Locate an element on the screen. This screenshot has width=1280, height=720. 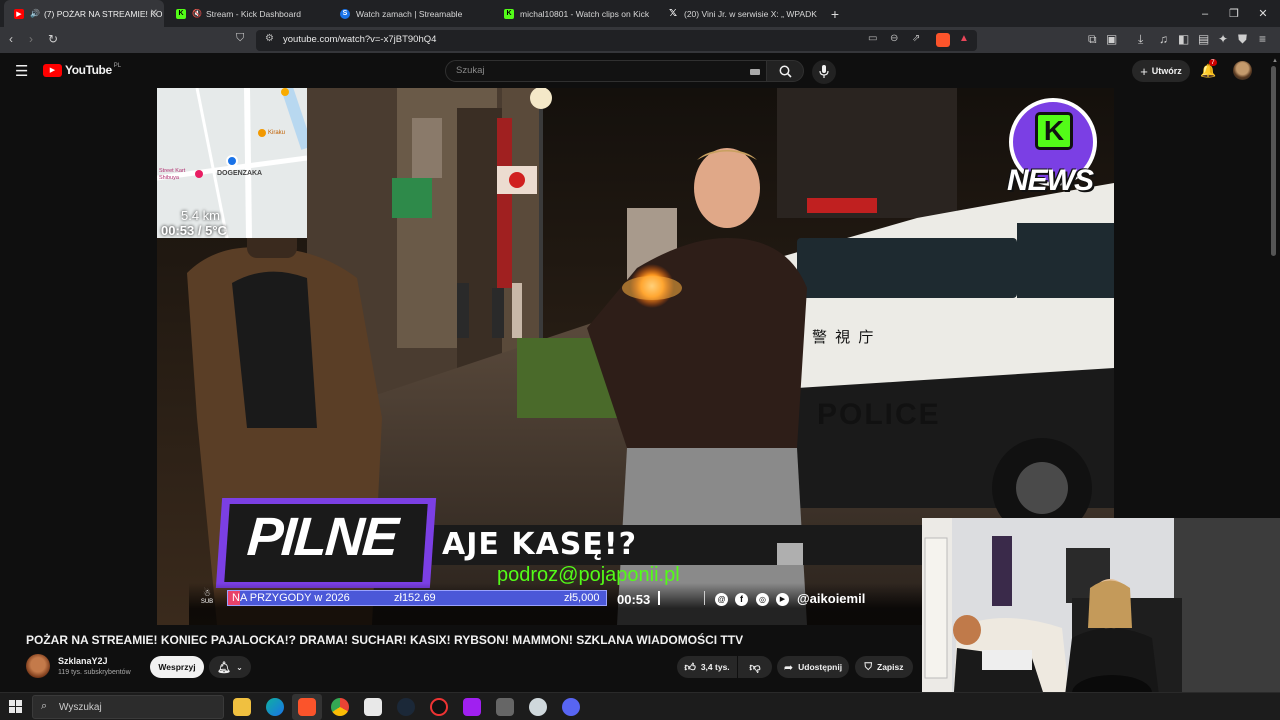
site-info-icon: ⚙ is located at coordinates (269, 38).